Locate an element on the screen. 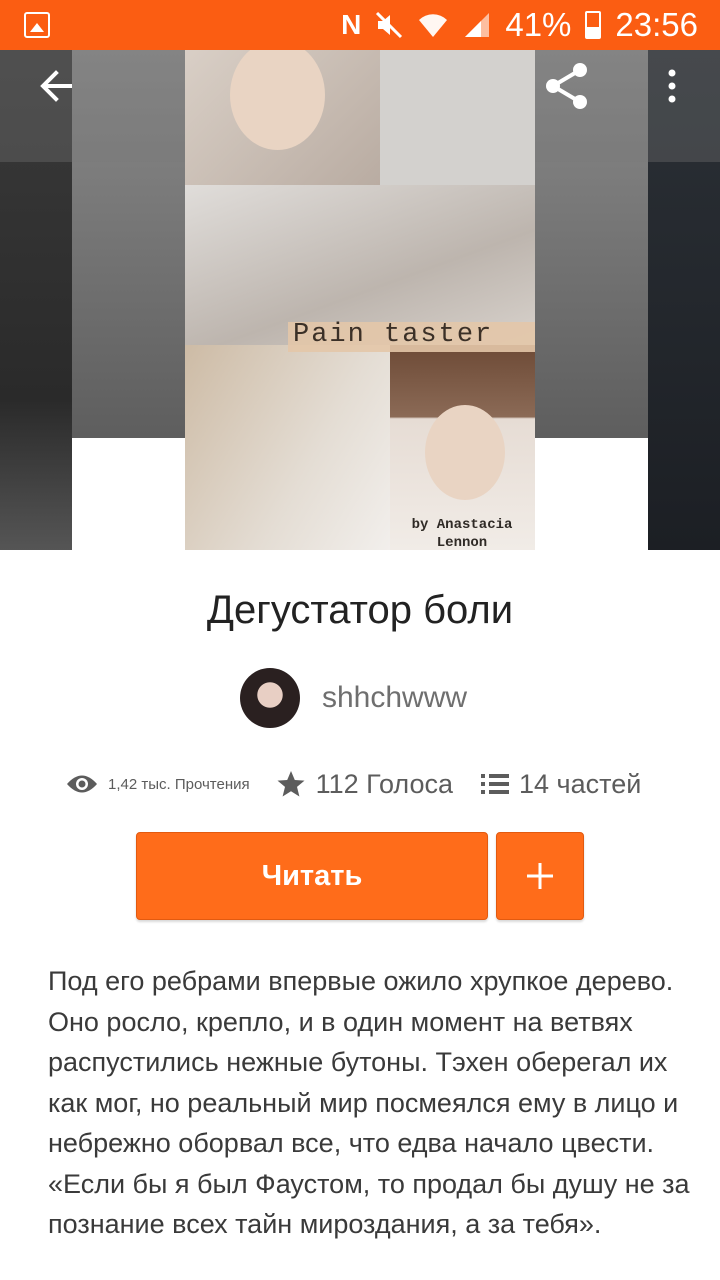 Image resolution: width=720 pixels, height=1280 pixels. cover-byline: by Anastacia Lennon is located at coordinates (462, 533).